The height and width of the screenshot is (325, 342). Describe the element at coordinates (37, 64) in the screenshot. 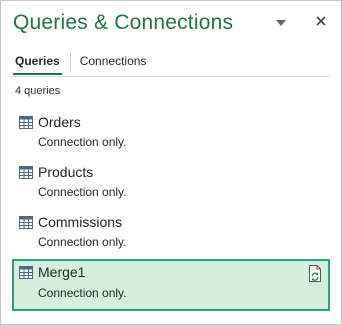

I see `tab-queries: Queries` at that location.